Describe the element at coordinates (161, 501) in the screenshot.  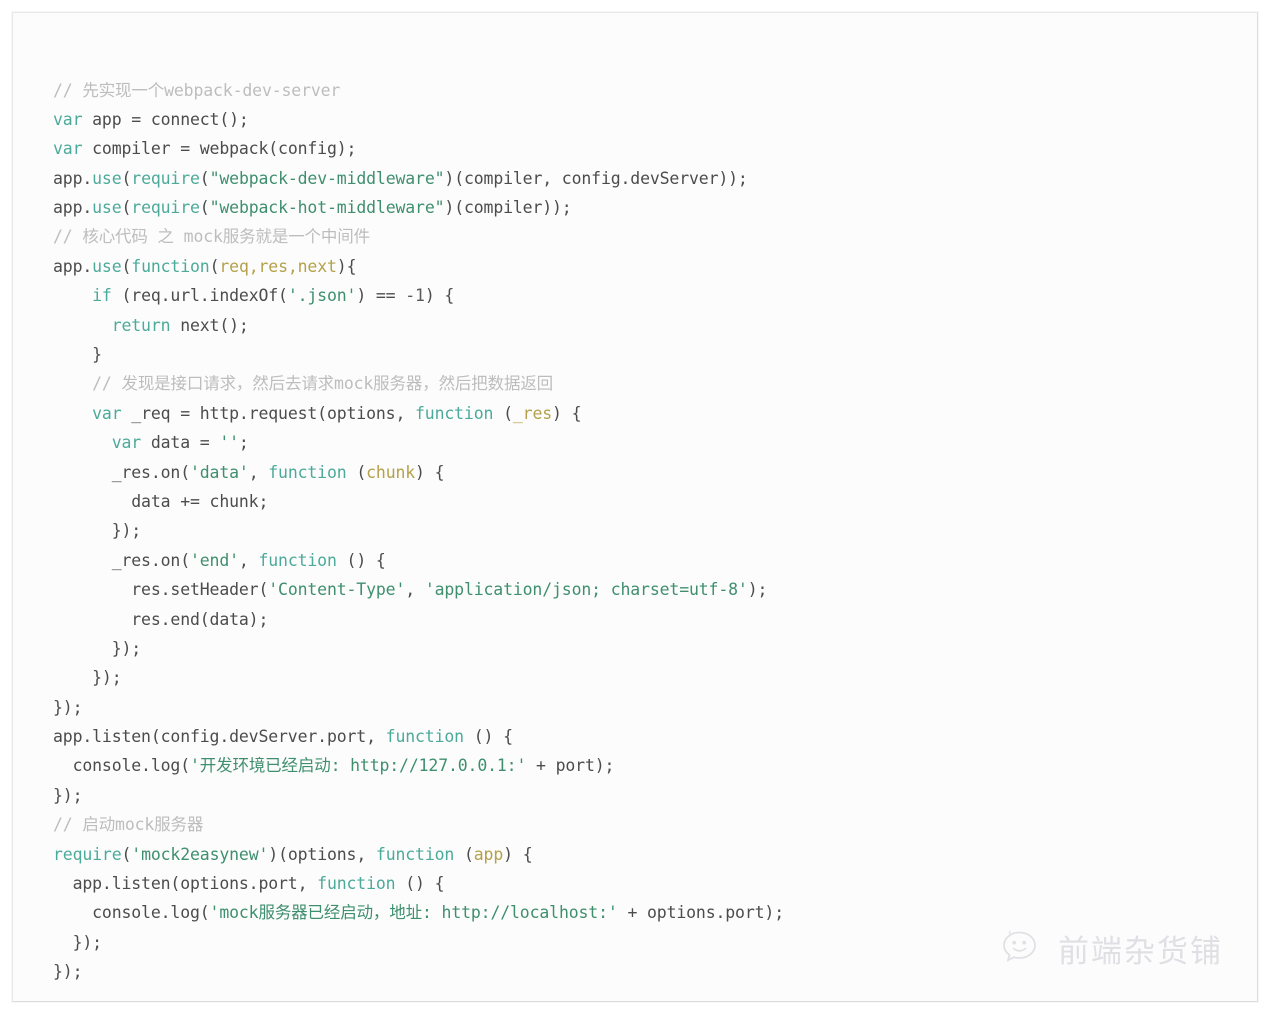
I see `code-token-plain: data += chunk;` at that location.